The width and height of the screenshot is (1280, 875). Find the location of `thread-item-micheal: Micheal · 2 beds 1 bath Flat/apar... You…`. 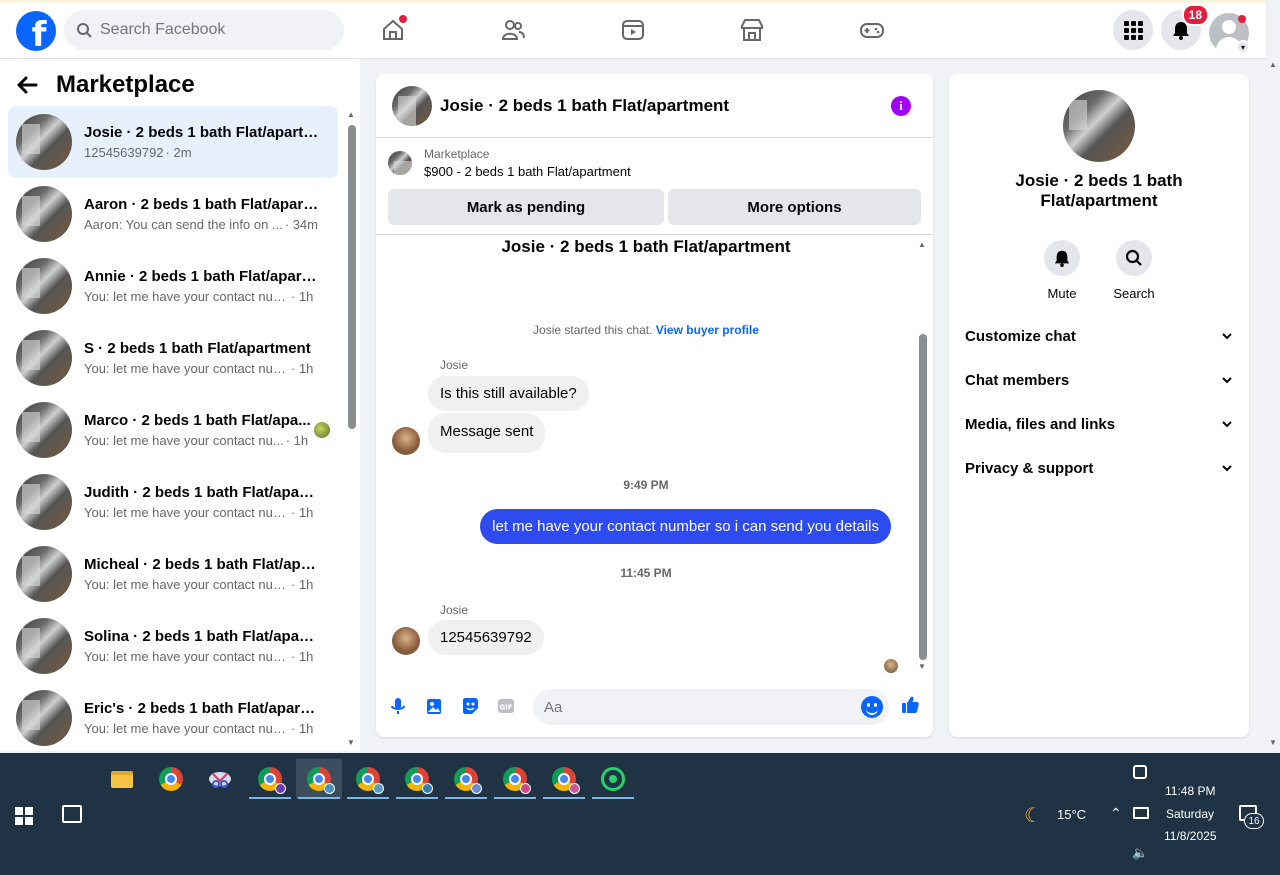

thread-item-micheal: Micheal · 2 beds 1 bath Flat/apar... You… is located at coordinates (173, 574).